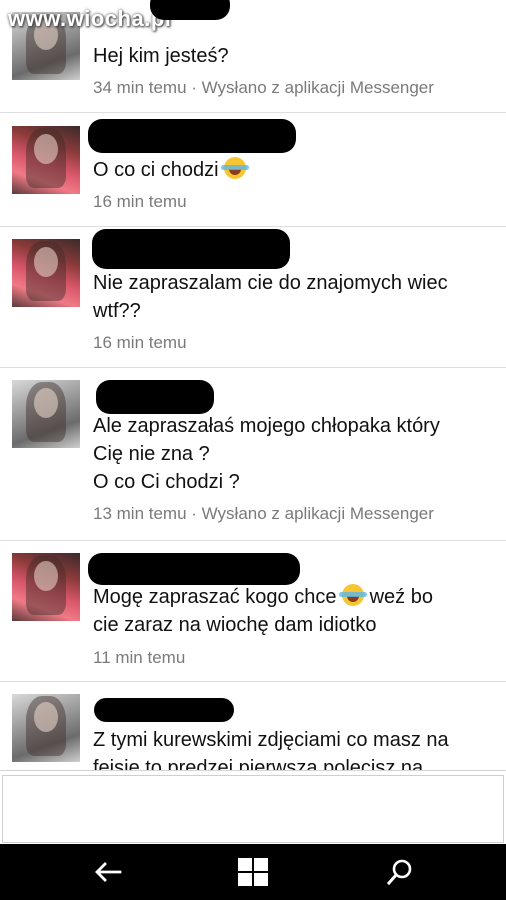  I want to click on home-button, so click(253, 872).